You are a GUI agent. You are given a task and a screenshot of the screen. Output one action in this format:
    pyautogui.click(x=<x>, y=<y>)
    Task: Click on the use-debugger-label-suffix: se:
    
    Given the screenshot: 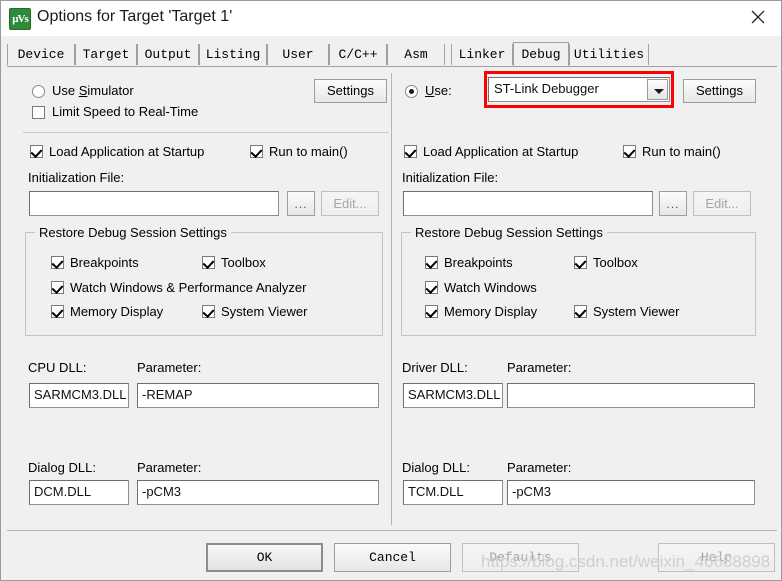 What is the action you would take?
    pyautogui.click(x=443, y=90)
    